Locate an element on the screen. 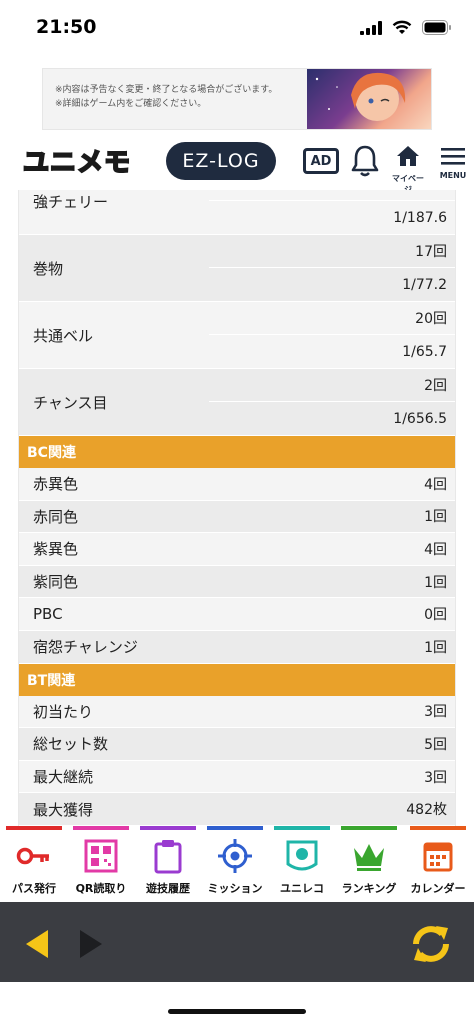 Image resolution: width=474 pixels, height=1024 pixels. unireco-badge-icon is located at coordinates (302, 855).